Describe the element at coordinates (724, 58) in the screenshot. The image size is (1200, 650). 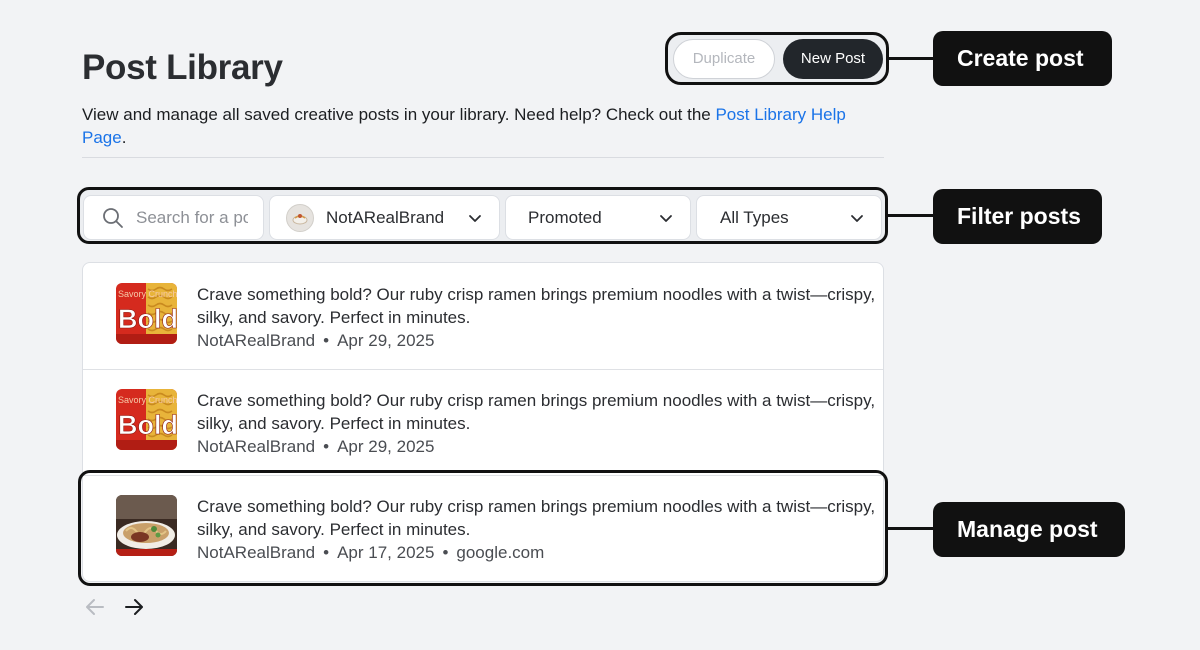
I see `duplicate-button: Duplicate` at that location.